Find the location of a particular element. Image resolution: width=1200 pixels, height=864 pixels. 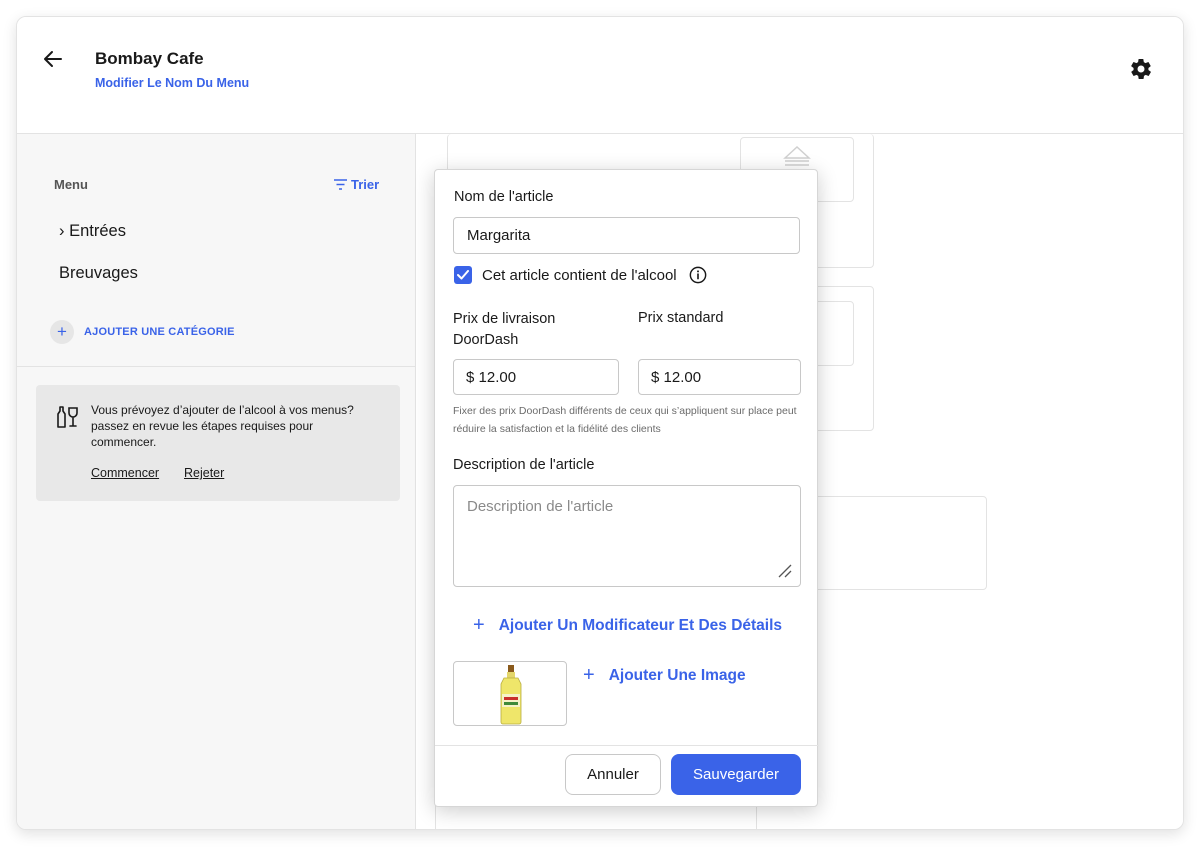

settings-button is located at coordinates (1142, 70).